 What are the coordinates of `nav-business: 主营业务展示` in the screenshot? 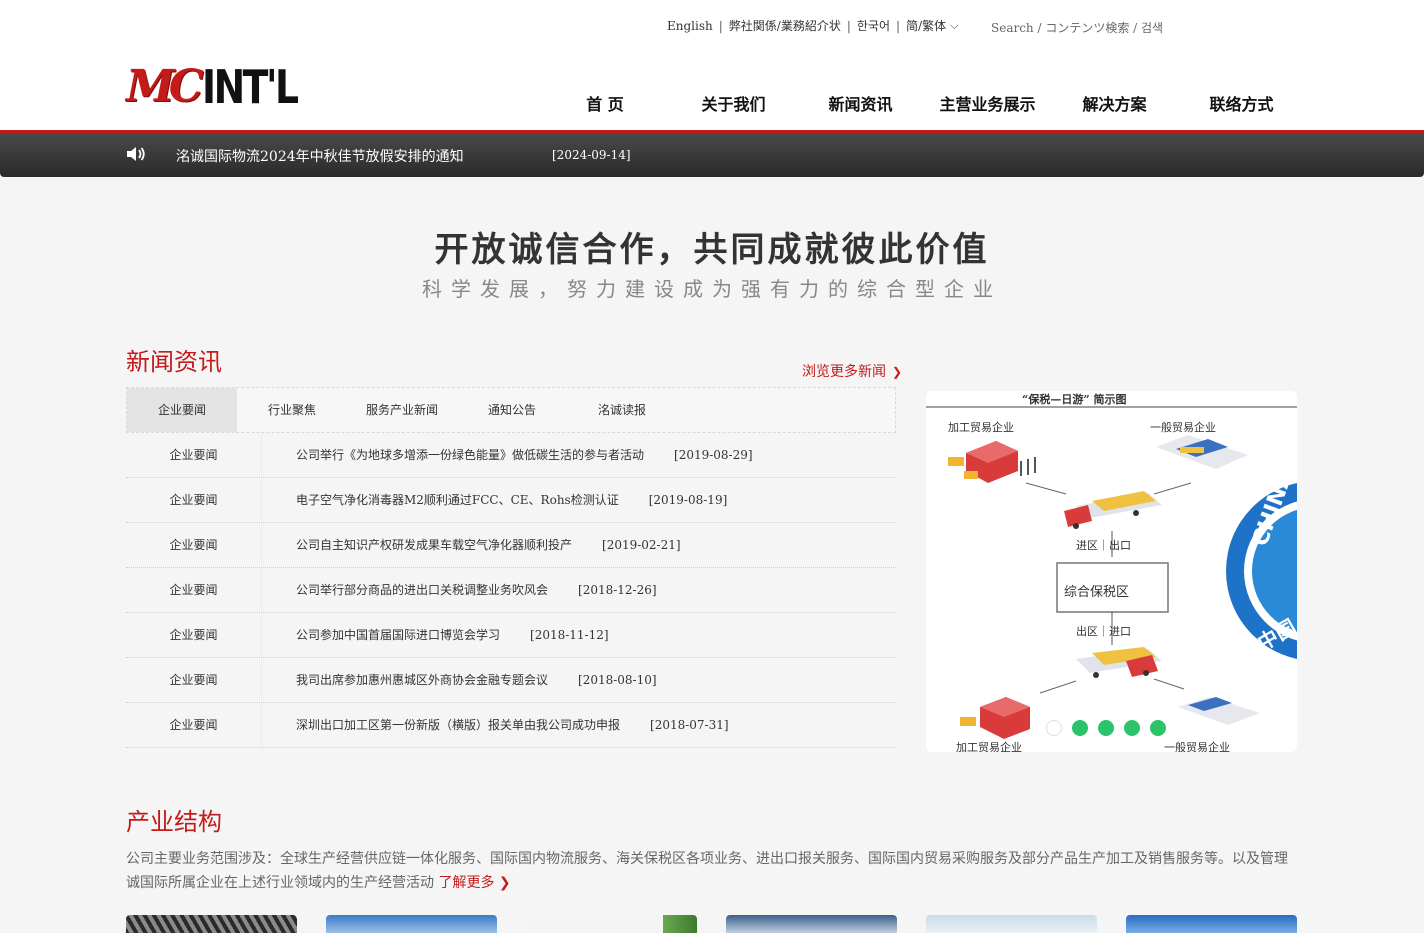 It's located at (987, 105).